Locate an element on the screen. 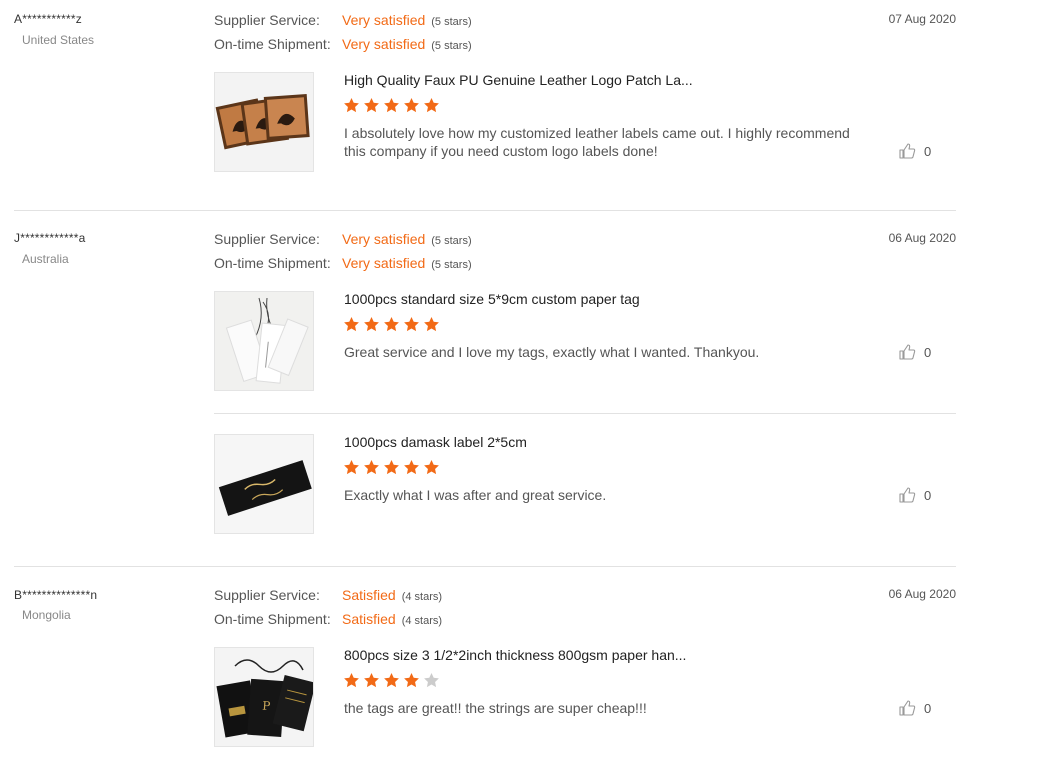 The height and width of the screenshot is (760, 1040). review-date: 07 Aug 2020 is located at coordinates (922, 19).